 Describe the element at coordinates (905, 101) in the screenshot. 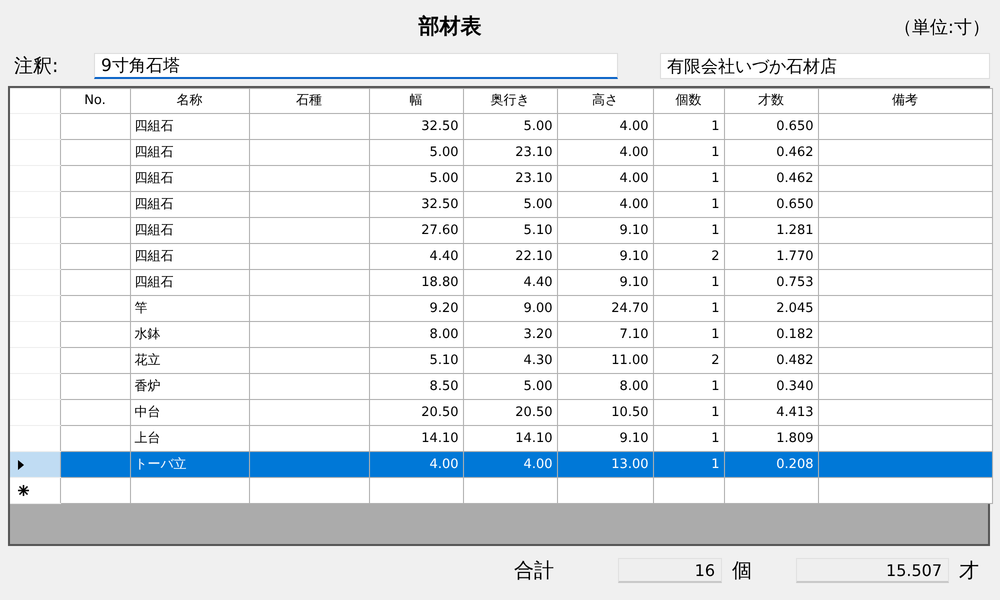

I see `column-header: 備考` at that location.